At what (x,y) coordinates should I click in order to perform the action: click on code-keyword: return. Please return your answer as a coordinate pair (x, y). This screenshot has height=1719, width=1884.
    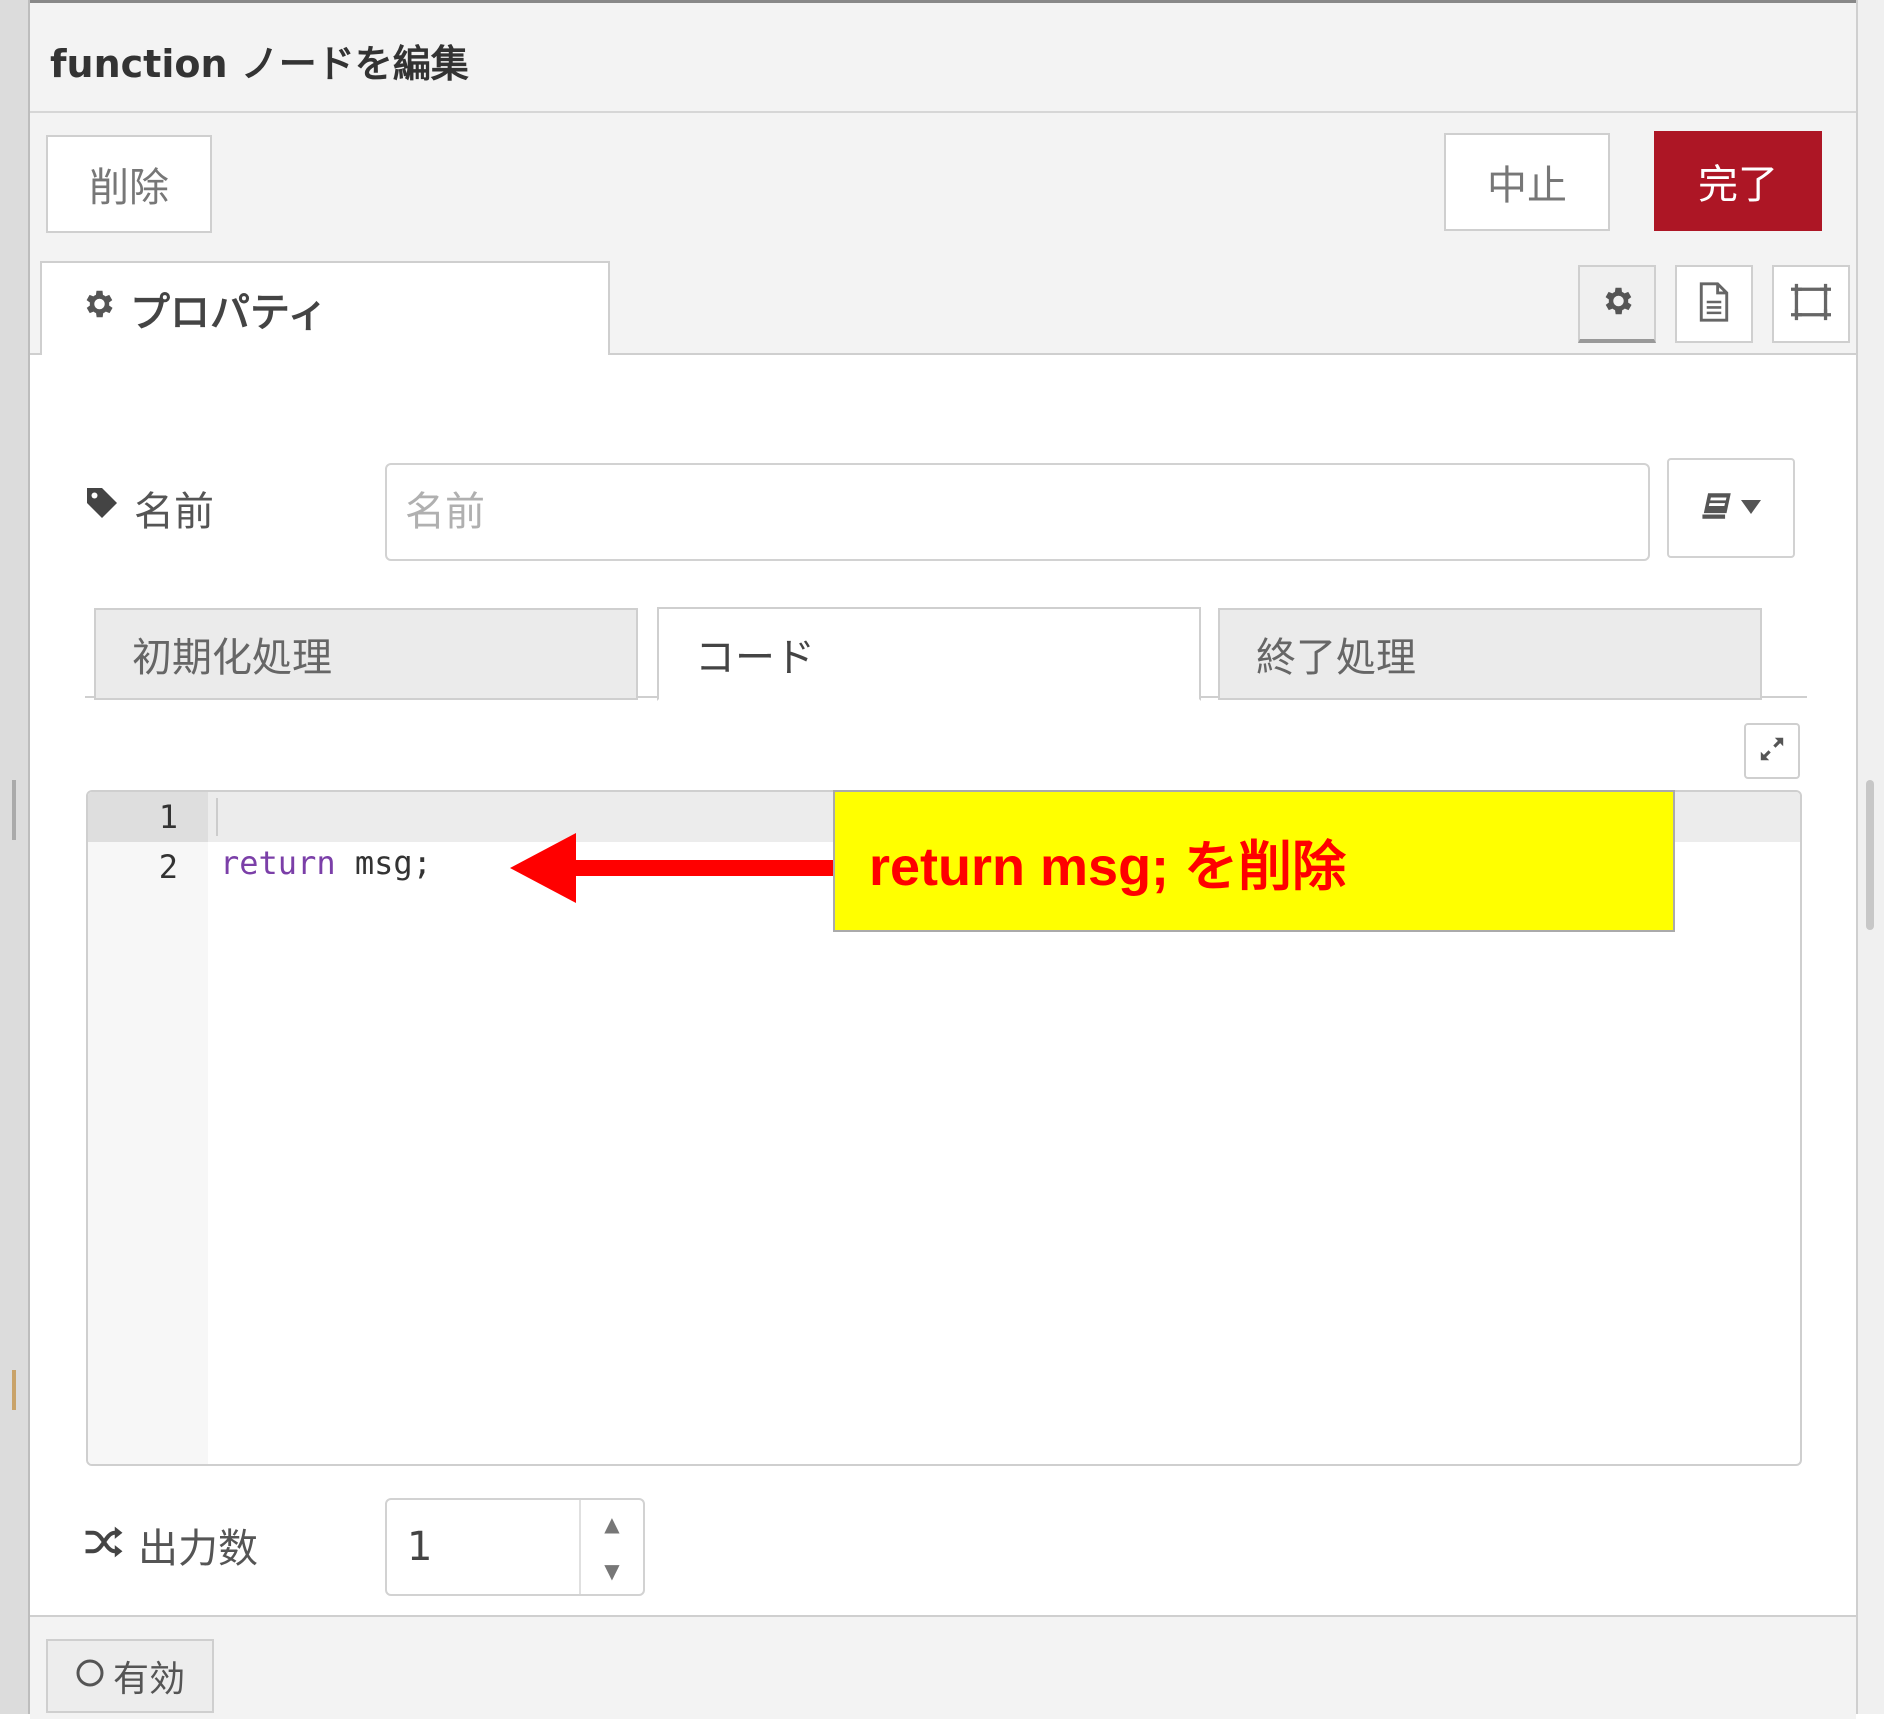
    Looking at the image, I should click on (278, 863).